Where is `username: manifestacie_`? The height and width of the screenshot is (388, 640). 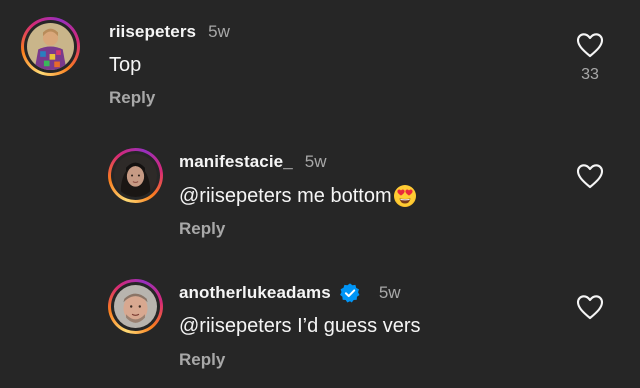
username: manifestacie_ is located at coordinates (236, 162).